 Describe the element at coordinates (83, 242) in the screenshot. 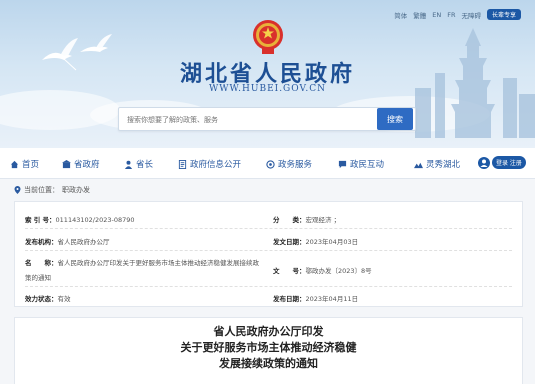

I see `meta-issuer-value: 省人民政府办公厅` at that location.